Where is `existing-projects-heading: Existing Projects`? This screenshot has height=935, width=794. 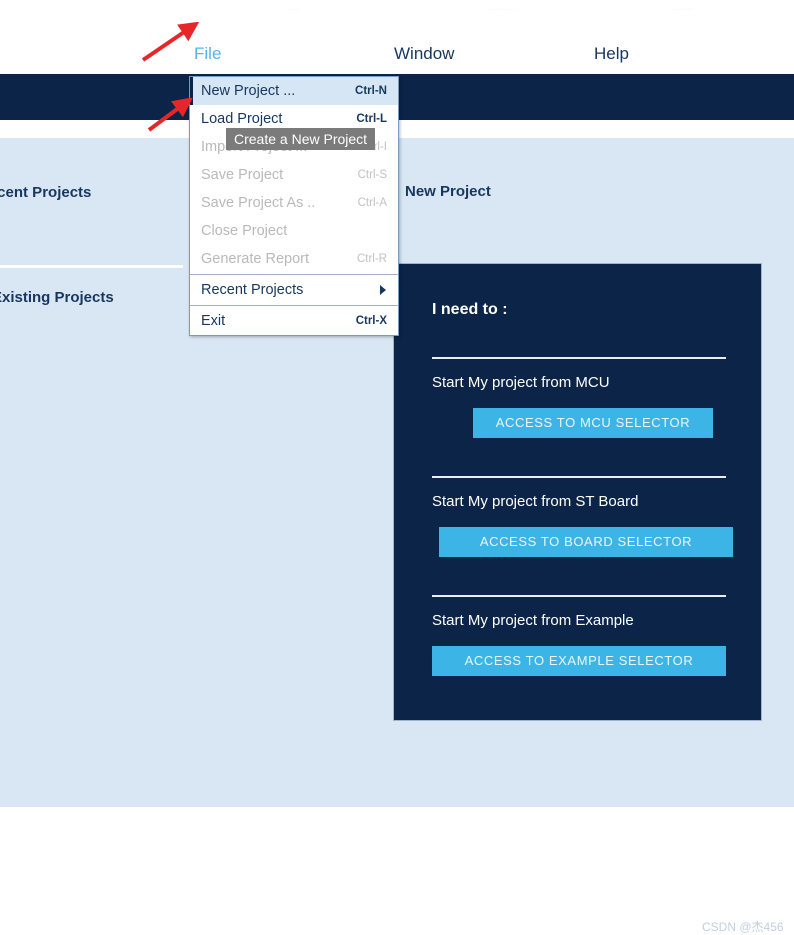 existing-projects-heading: Existing Projects is located at coordinates (57, 297).